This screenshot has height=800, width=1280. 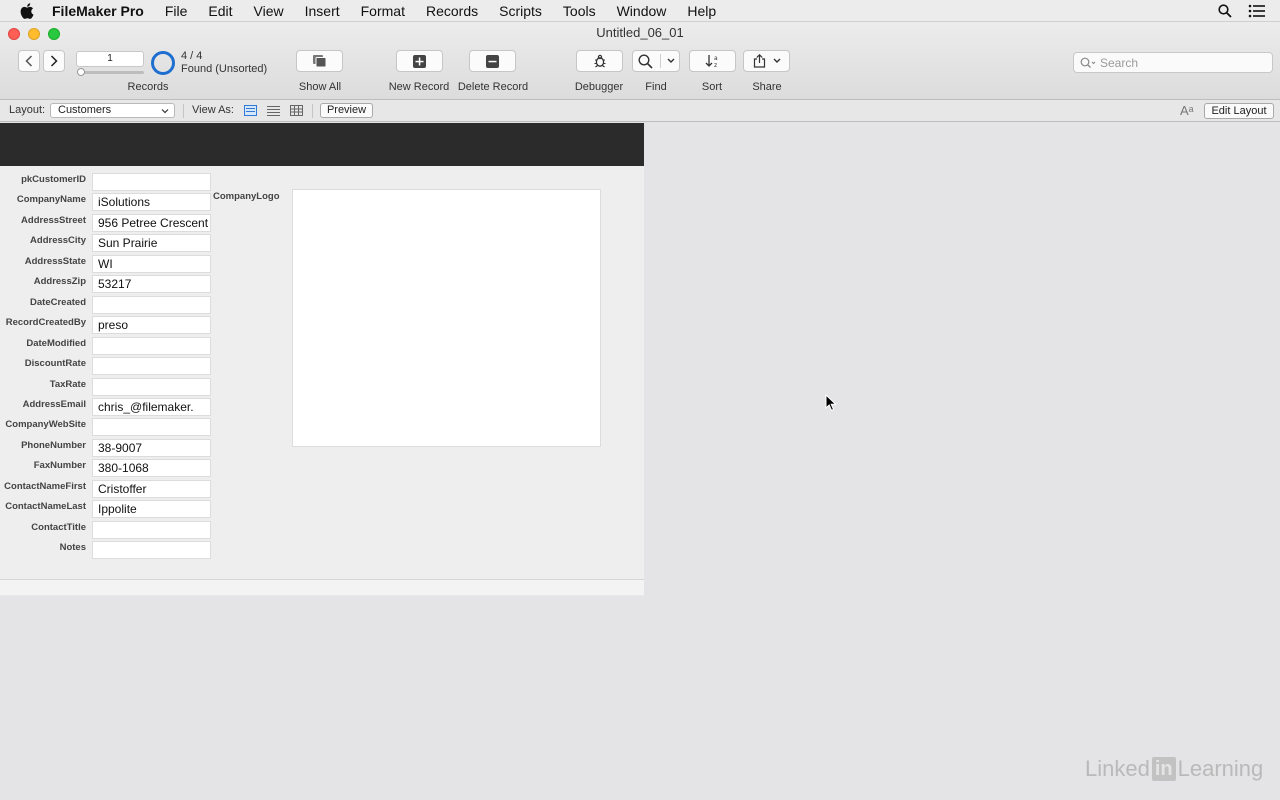 What do you see at coordinates (151, 530) in the screenshot?
I see `field-input-contact-title` at bounding box center [151, 530].